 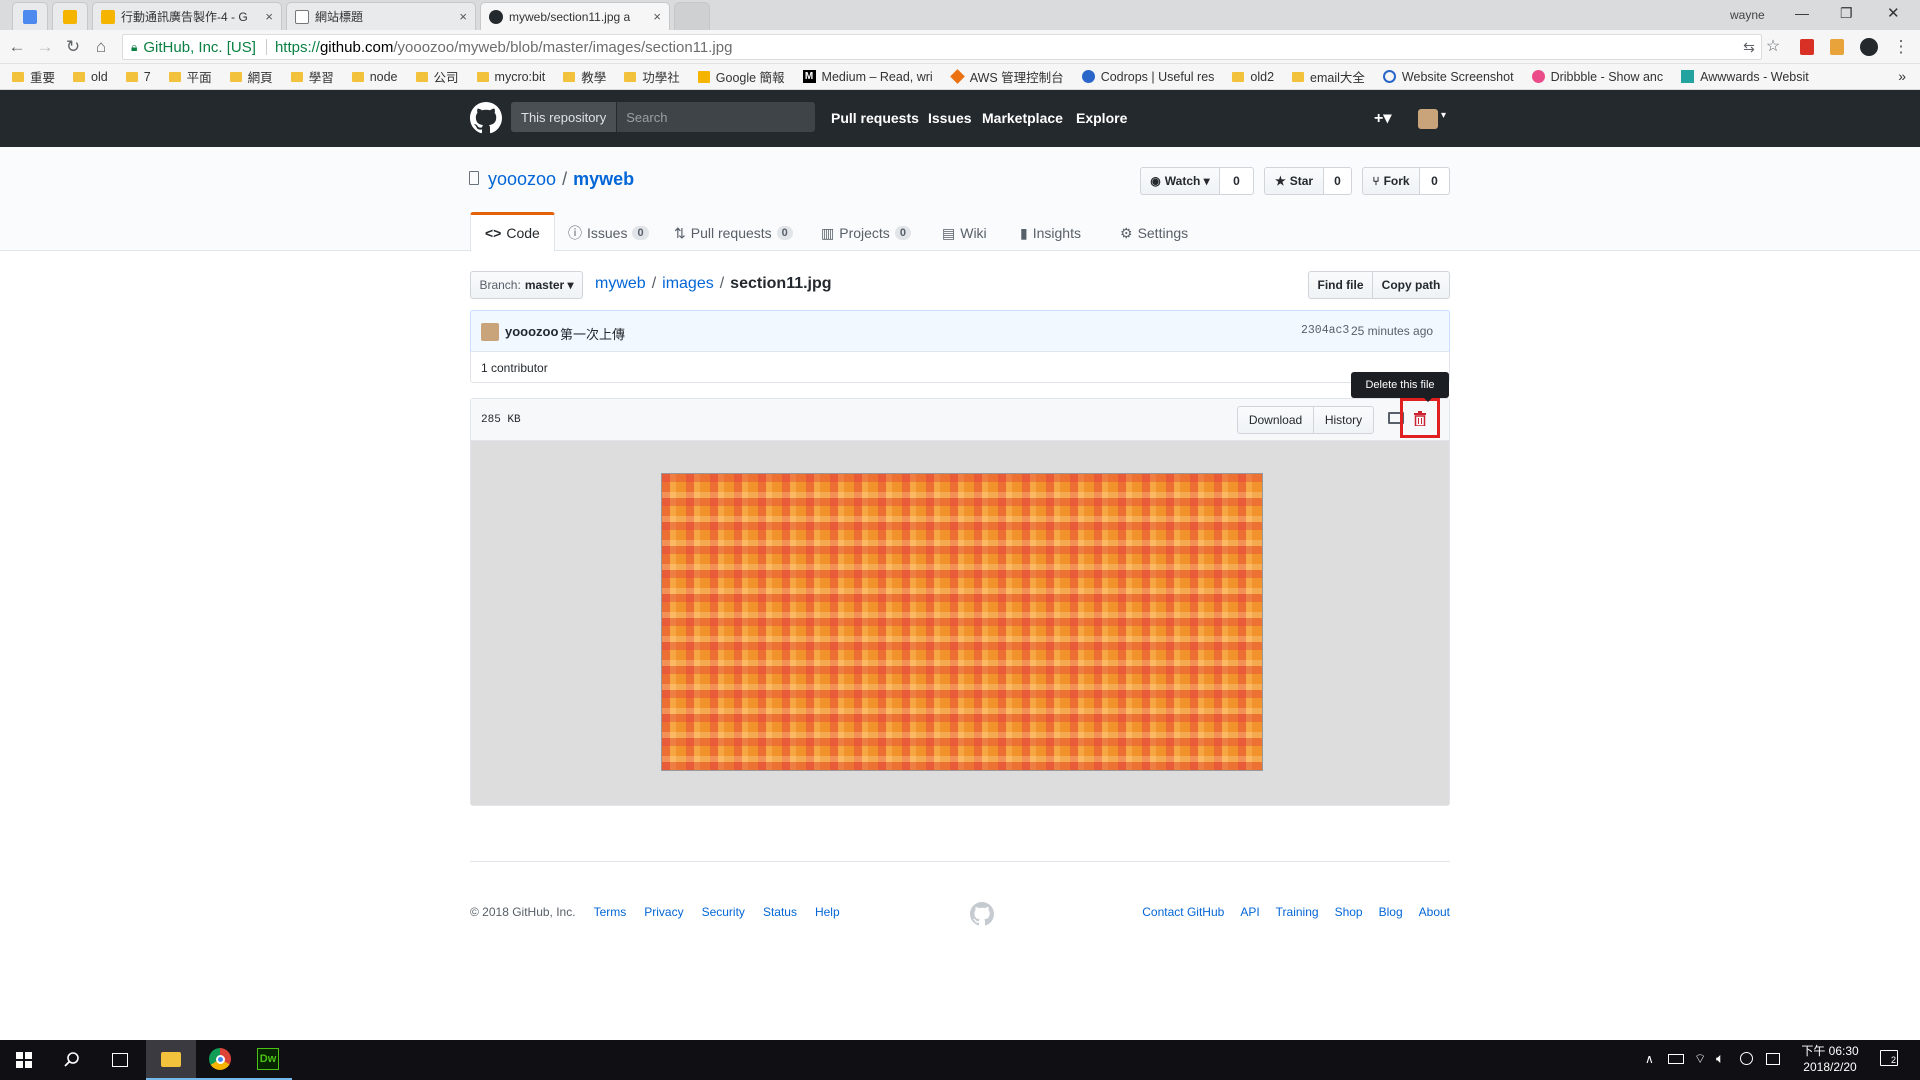 What do you see at coordinates (490, 332) in the screenshot?
I see `author-avatar` at bounding box center [490, 332].